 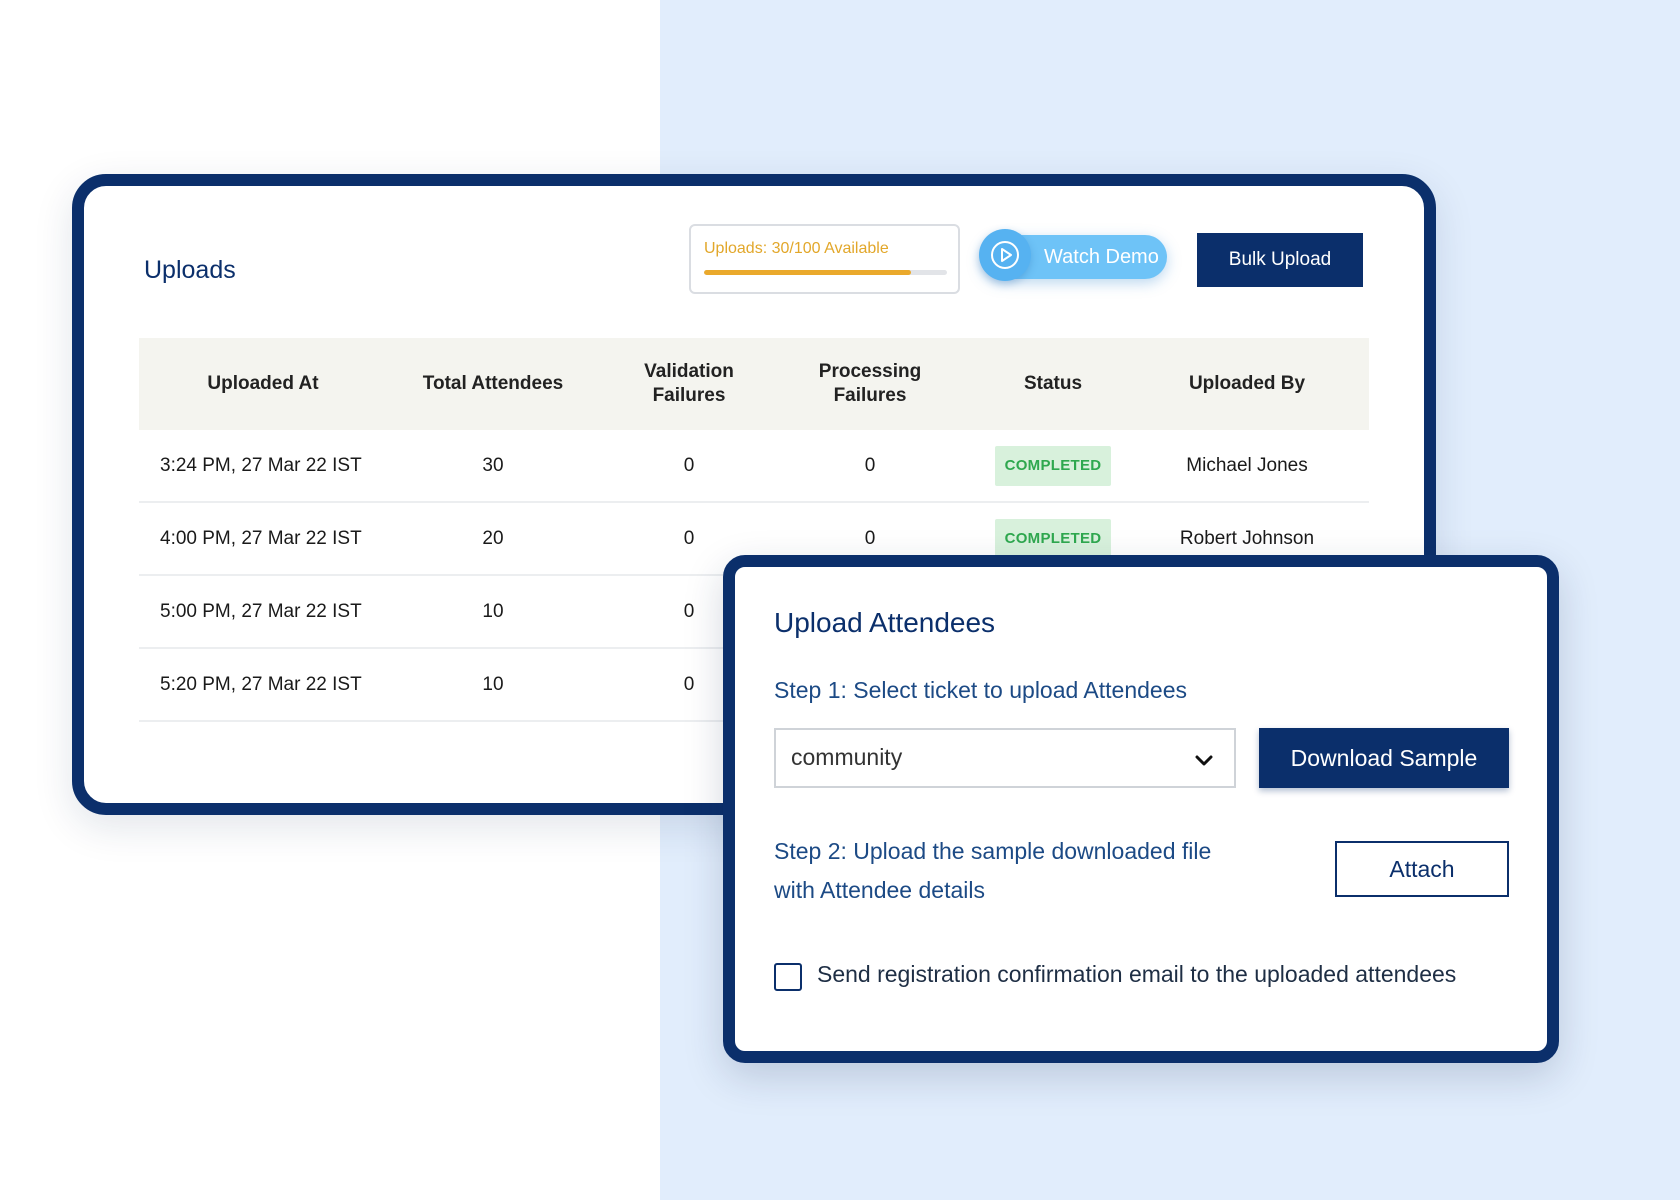 I want to click on ticket-select: community, so click(x=1005, y=758).